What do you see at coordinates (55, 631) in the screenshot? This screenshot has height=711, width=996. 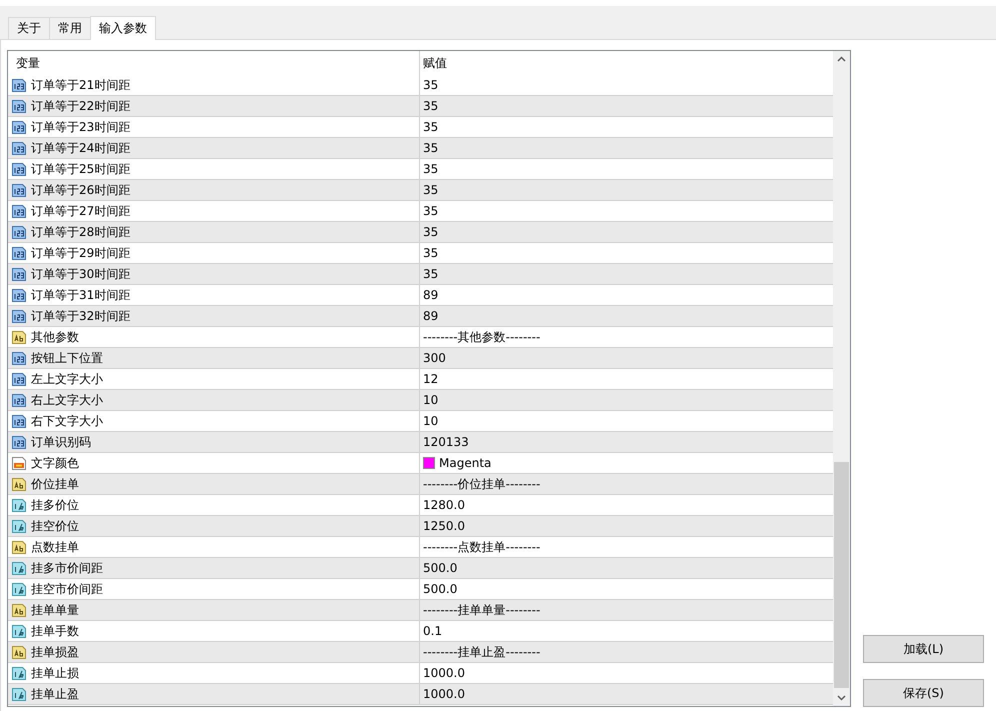 I see `parameter-name: 挂单手数` at bounding box center [55, 631].